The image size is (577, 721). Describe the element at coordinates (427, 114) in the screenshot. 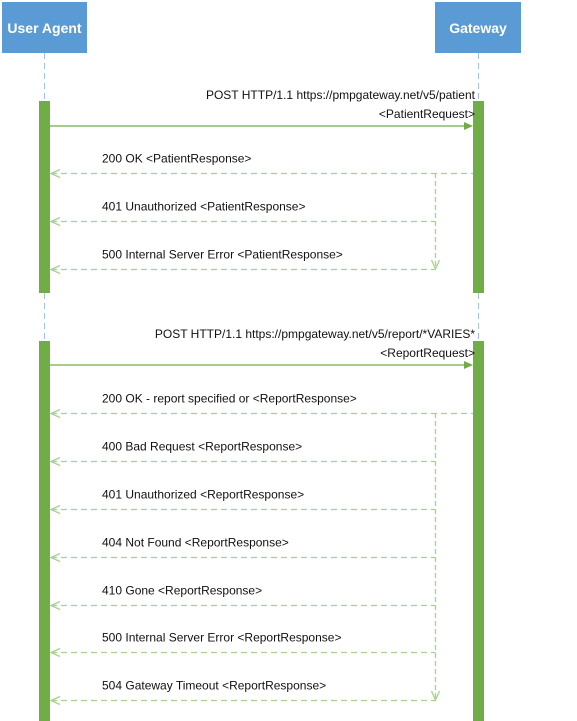

I see `request-label-line2: <PatientRequest>` at that location.